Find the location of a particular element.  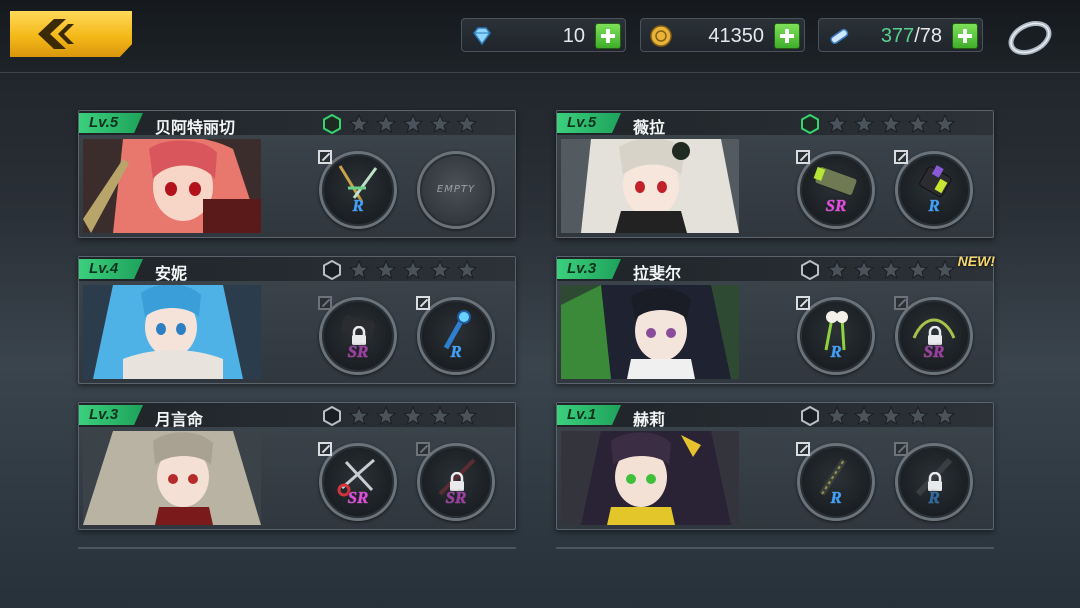

card-header: Lv.5 贝阿特丽切 is located at coordinates (297, 124).